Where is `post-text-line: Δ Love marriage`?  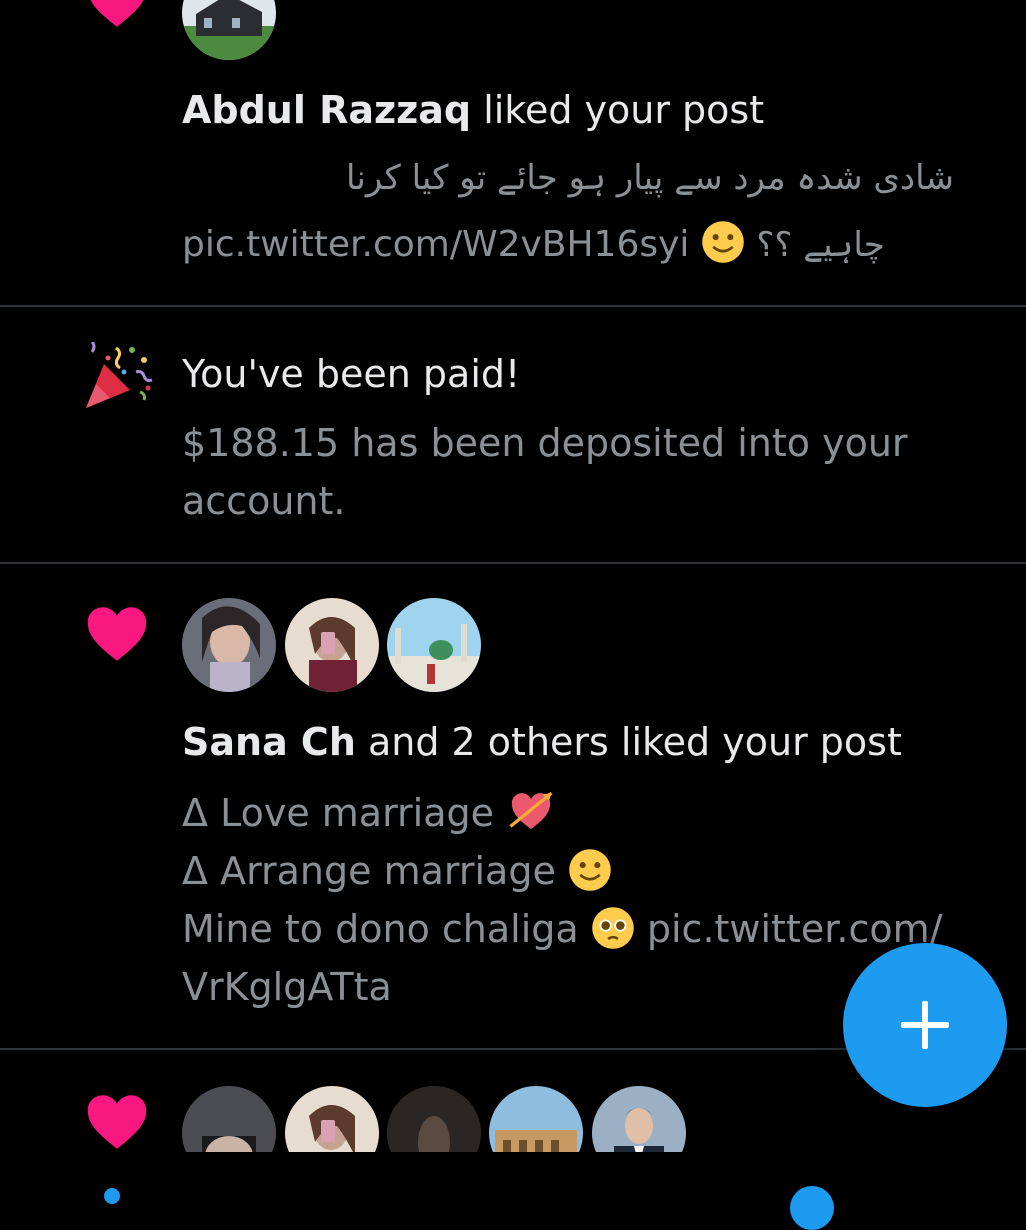
post-text-line: Δ Love marriage is located at coordinates (577, 813).